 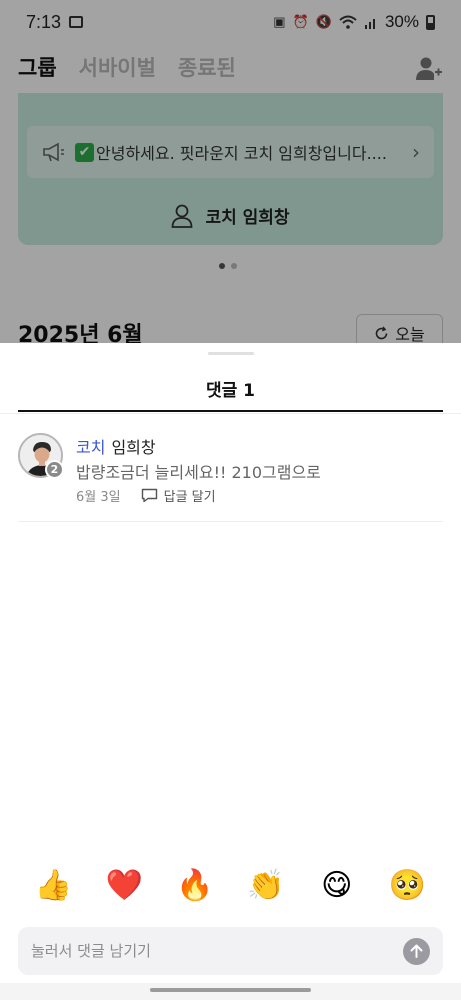 What do you see at coordinates (91, 447) in the screenshot?
I see `author-role: 코치` at bounding box center [91, 447].